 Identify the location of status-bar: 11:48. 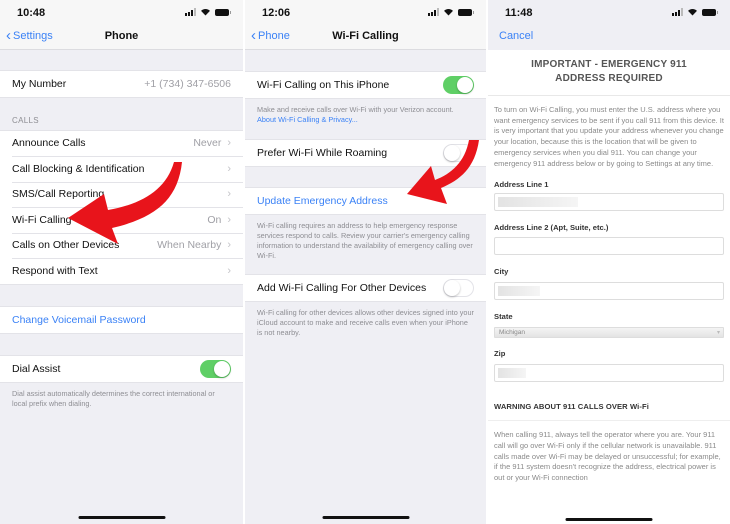
(609, 12).